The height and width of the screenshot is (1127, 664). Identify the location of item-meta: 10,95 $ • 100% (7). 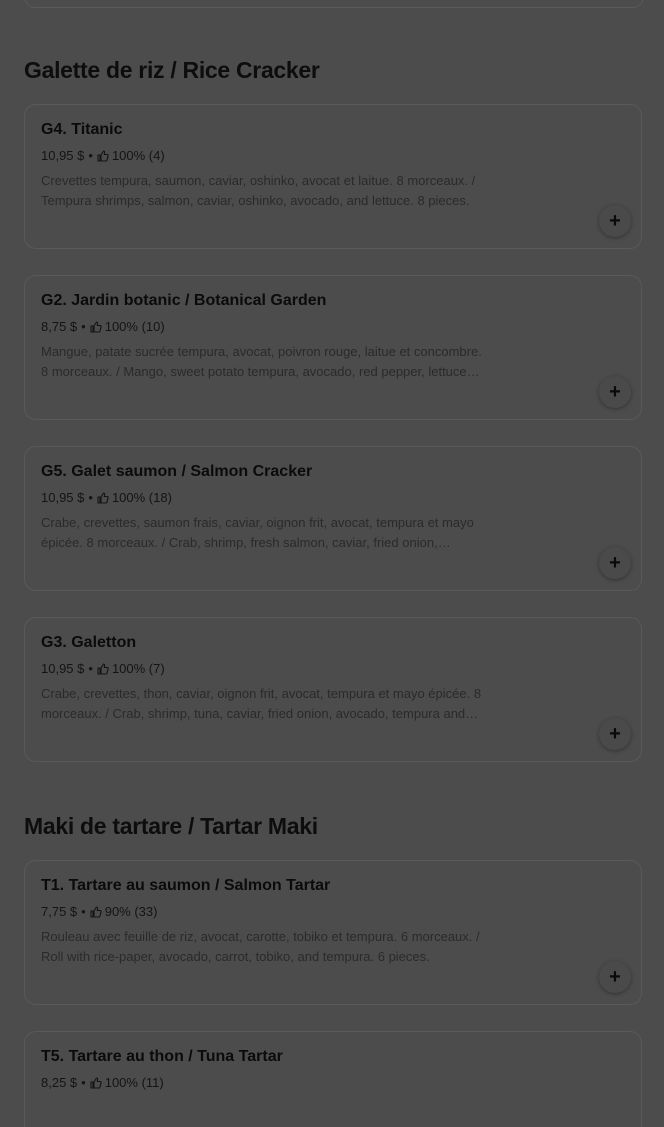
(103, 668).